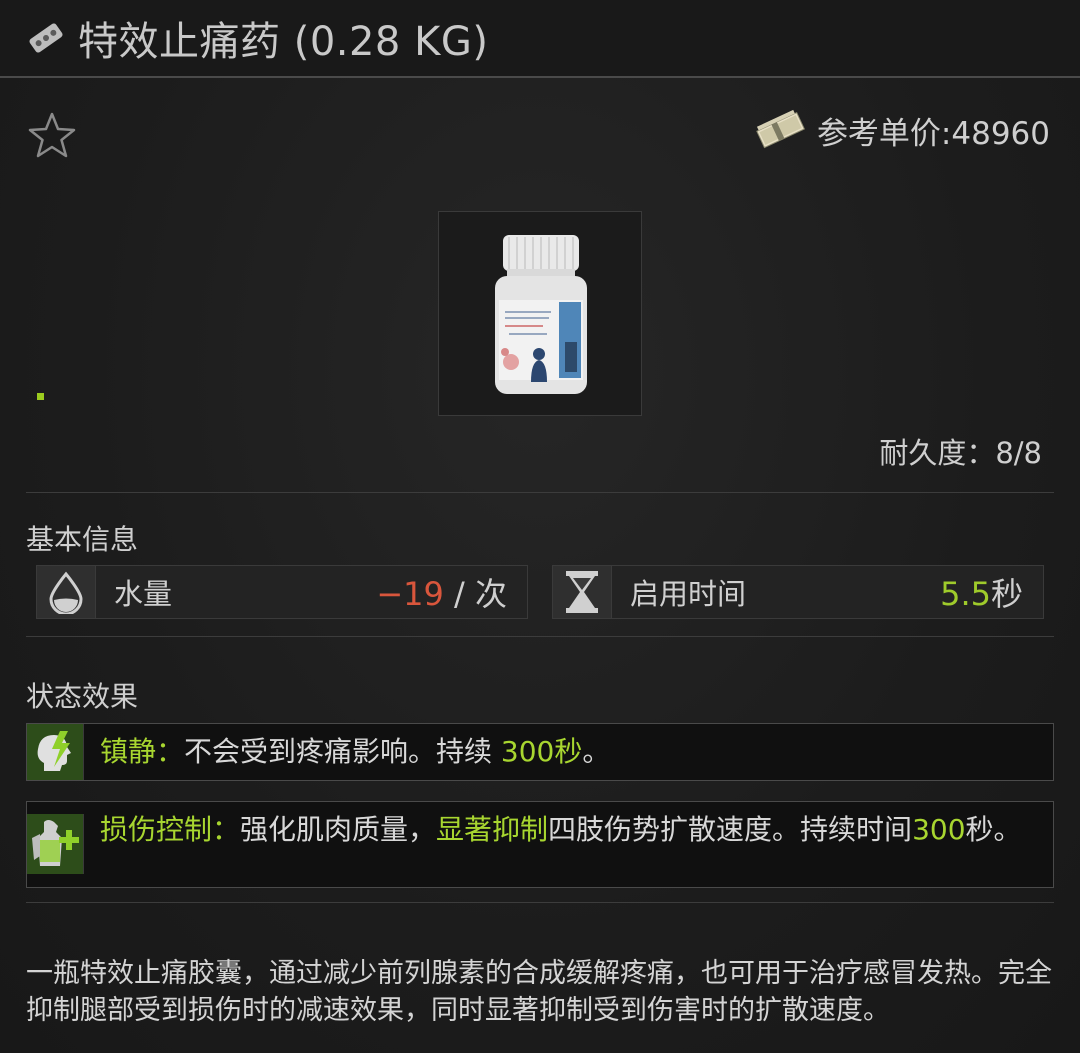  I want to click on stat-use-time: 启用时间 5.5秒, so click(798, 592).